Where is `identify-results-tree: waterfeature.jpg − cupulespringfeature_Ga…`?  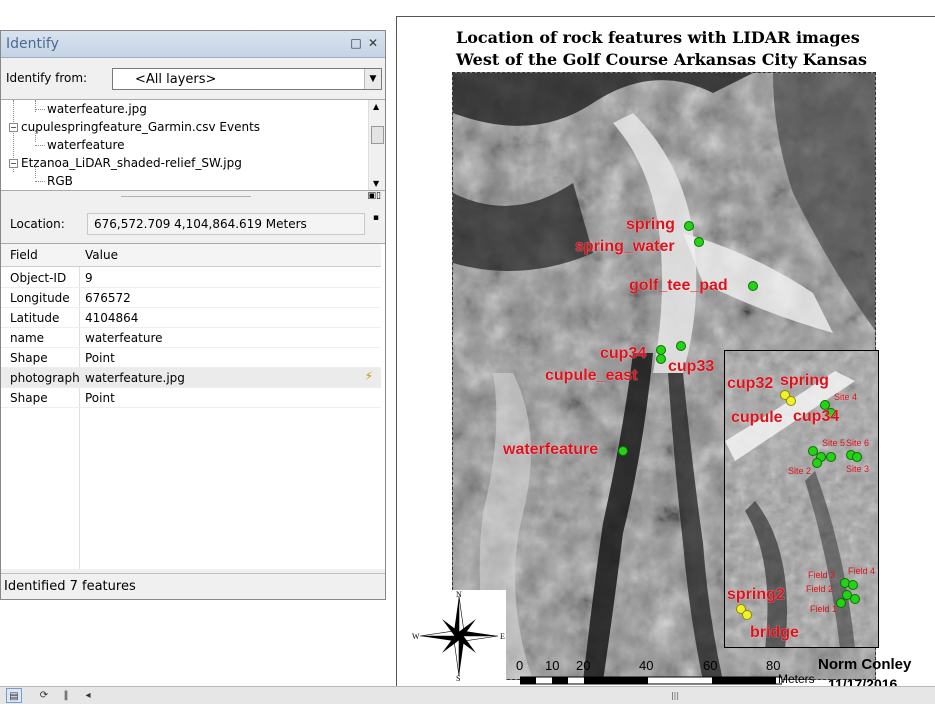 identify-results-tree: waterfeature.jpg − cupulespringfeature_Ga… is located at coordinates (193, 145).